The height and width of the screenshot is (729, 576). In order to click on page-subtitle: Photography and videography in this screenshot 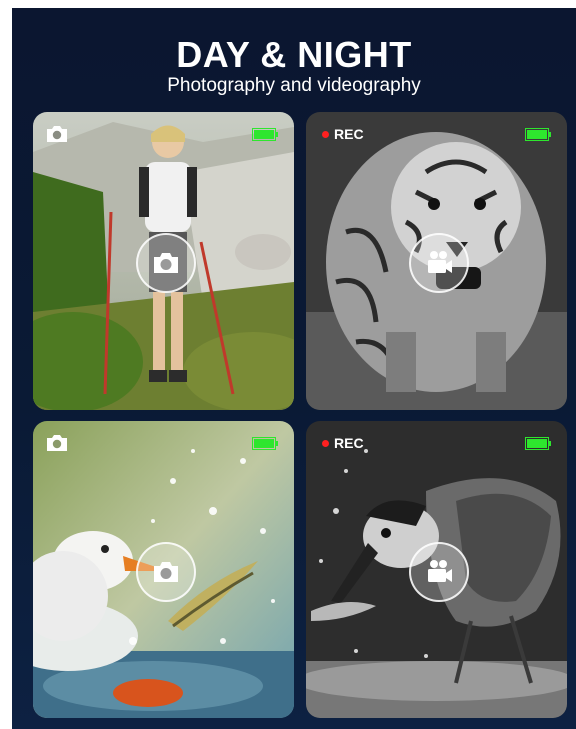, I will do `click(294, 85)`.